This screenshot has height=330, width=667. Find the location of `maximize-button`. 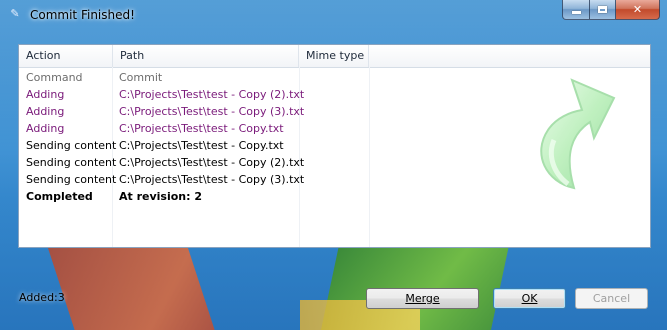

maximize-button is located at coordinates (603, 10).